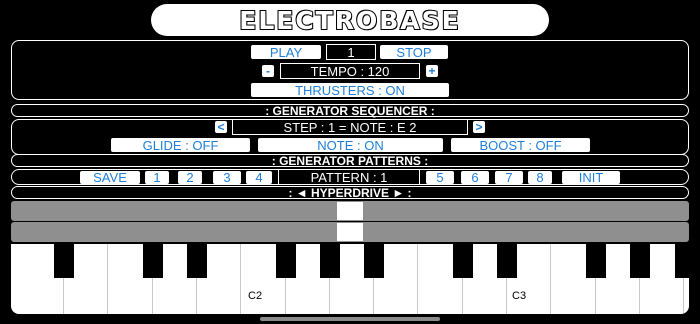  Describe the element at coordinates (350, 71) in the screenshot. I see `tempo-display: TEMPO : 120` at that location.